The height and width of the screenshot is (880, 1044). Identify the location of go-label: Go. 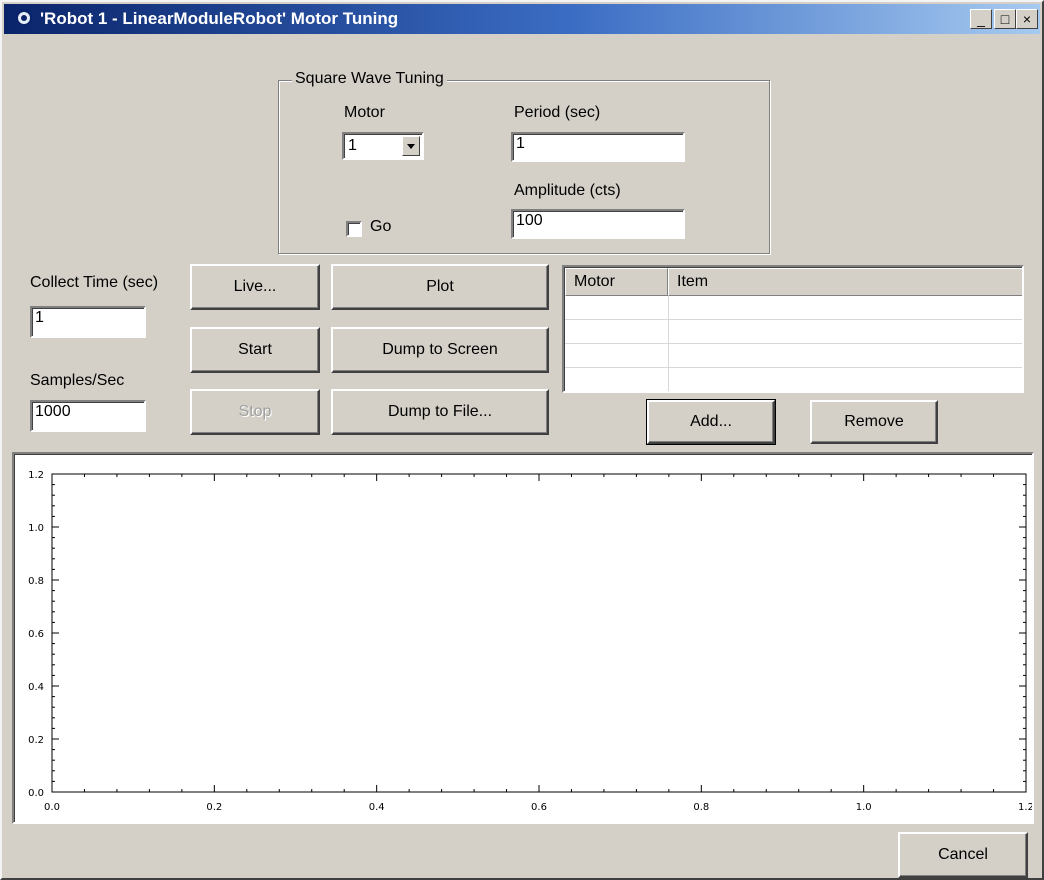
(381, 226).